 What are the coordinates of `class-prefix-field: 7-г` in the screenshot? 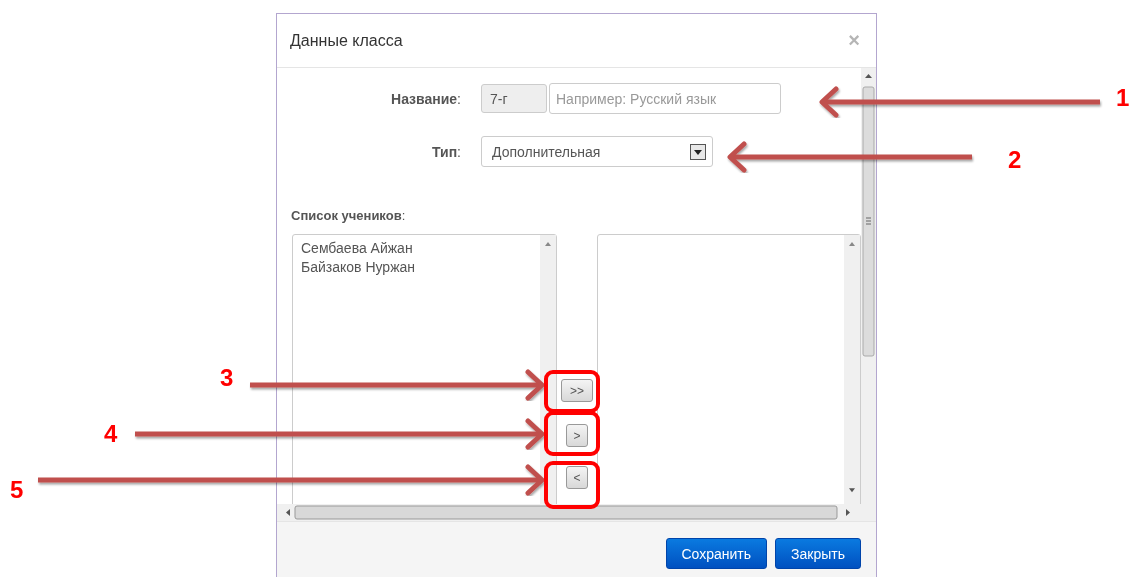 It's located at (514, 98).